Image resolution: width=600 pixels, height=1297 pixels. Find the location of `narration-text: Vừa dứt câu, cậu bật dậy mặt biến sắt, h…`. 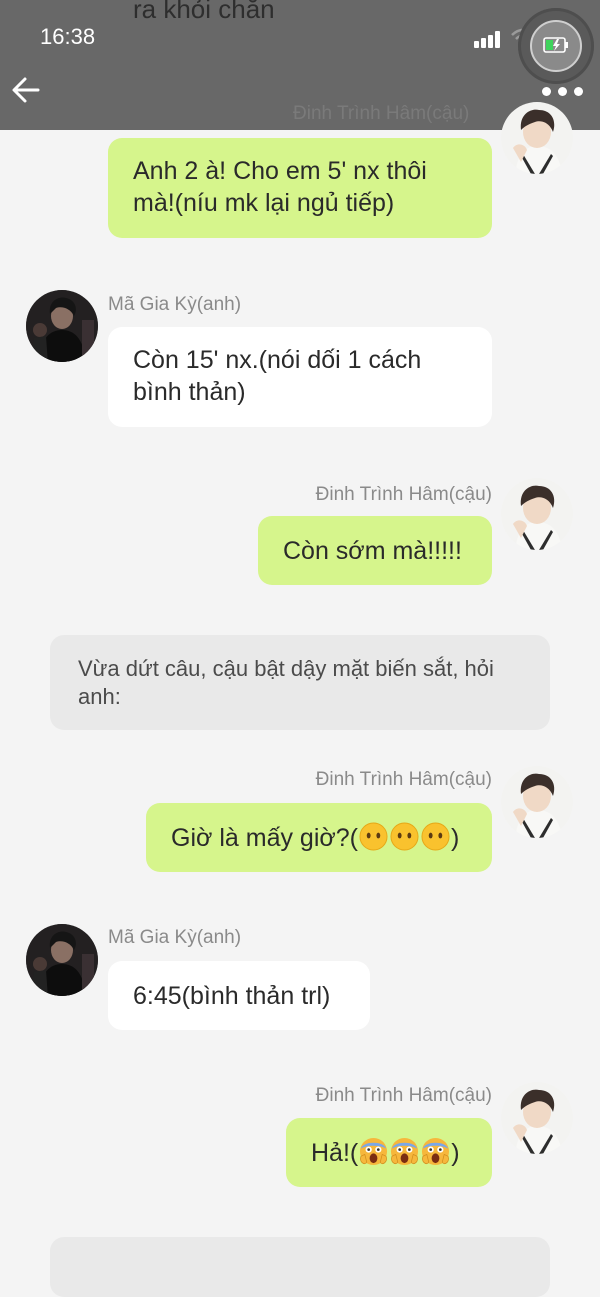

narration-text: Vừa dứt câu, cậu bật dậy mặt biến sắt, h… is located at coordinates (286, 682).